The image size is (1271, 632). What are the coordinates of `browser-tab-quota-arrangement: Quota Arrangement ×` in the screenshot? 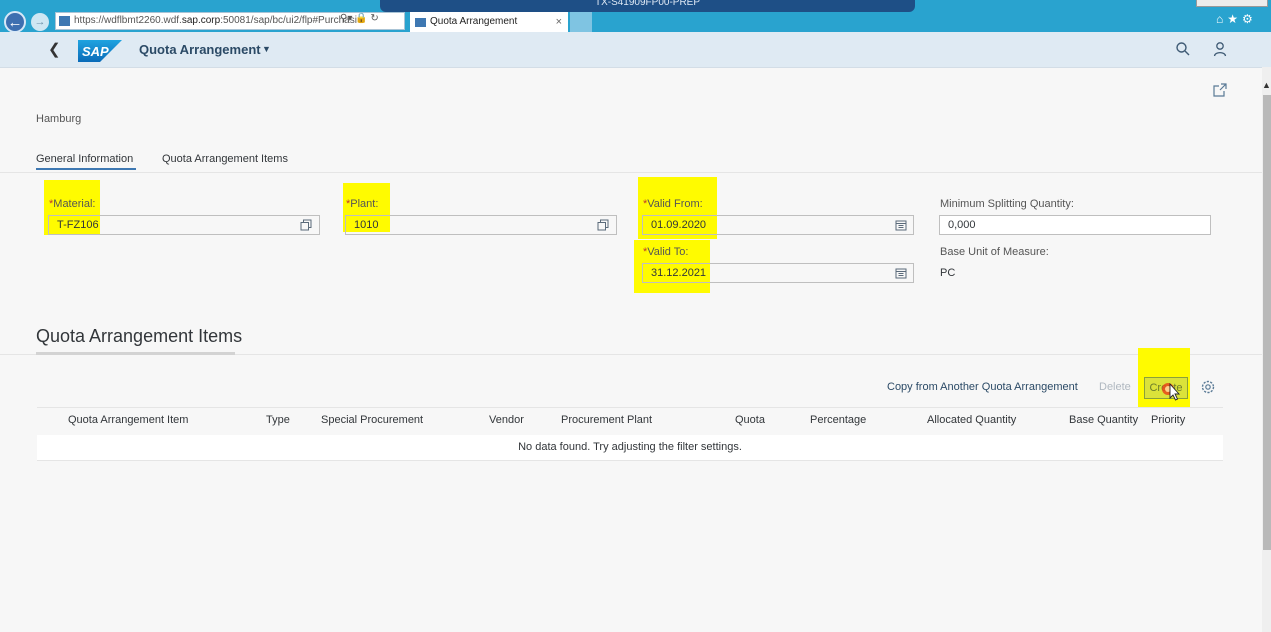 It's located at (489, 22).